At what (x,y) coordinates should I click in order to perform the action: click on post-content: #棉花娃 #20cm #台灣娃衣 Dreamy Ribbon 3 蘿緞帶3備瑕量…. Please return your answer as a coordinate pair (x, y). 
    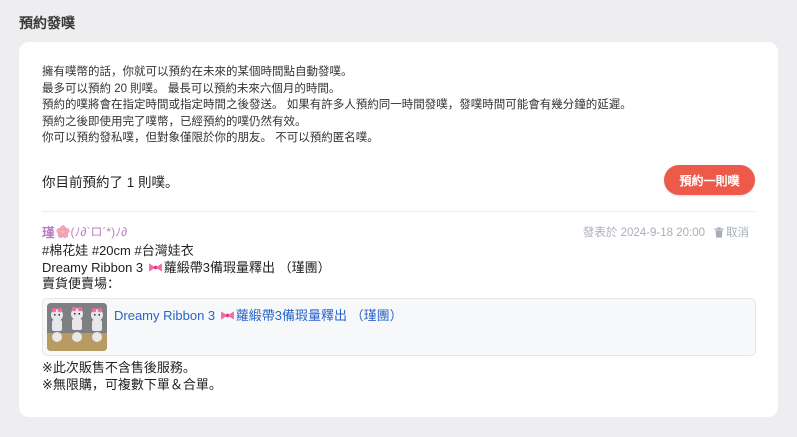
    Looking at the image, I should click on (186, 268).